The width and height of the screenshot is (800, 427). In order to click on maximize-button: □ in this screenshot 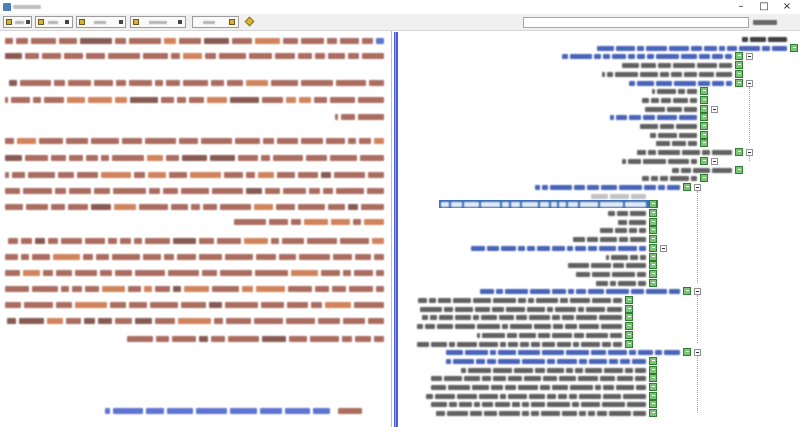, I will do `click(764, 7)`.